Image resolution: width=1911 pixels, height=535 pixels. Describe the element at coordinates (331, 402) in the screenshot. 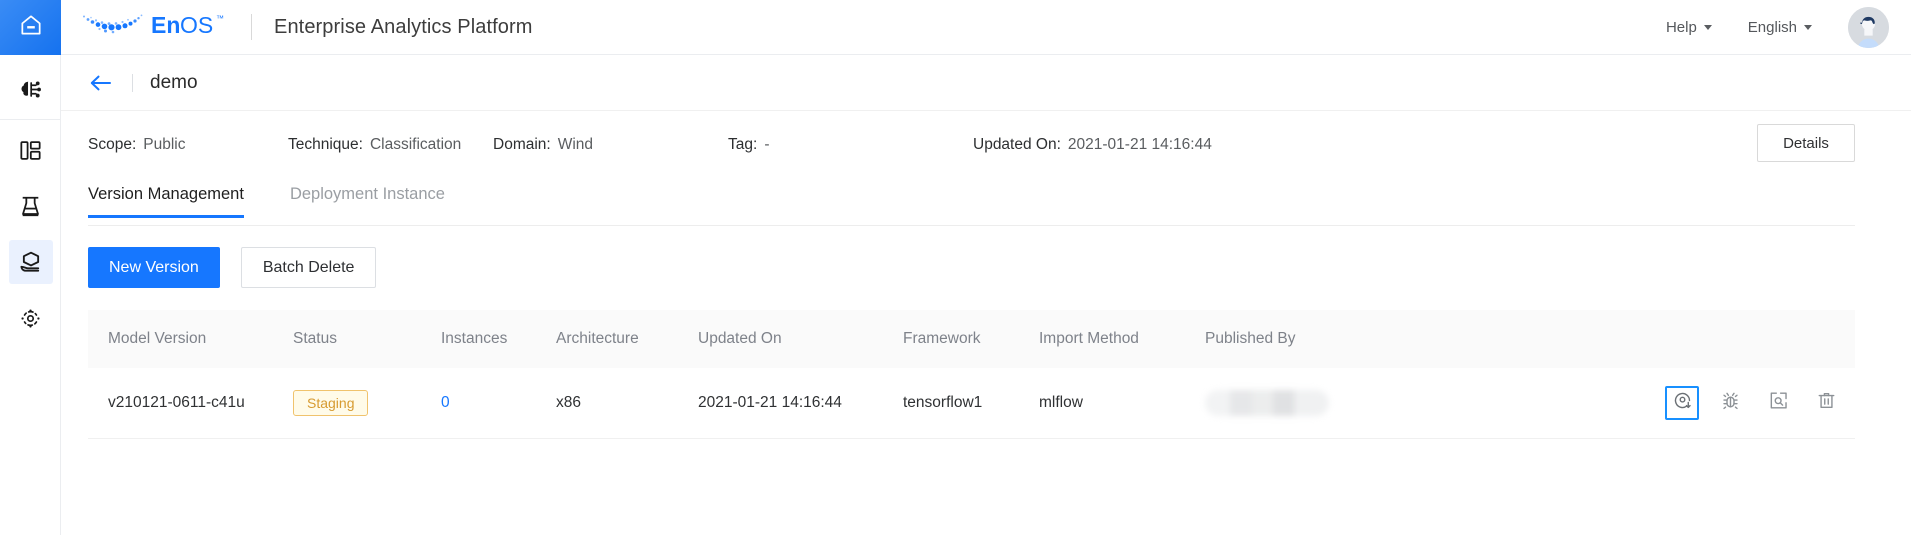

I see `status-badge: Staging` at that location.